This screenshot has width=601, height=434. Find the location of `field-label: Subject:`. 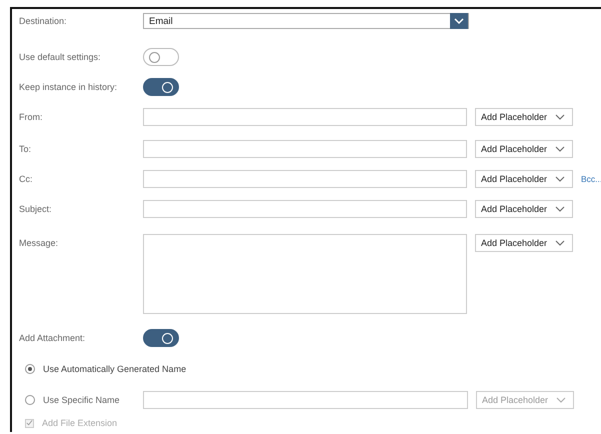

field-label: Subject: is located at coordinates (35, 209).